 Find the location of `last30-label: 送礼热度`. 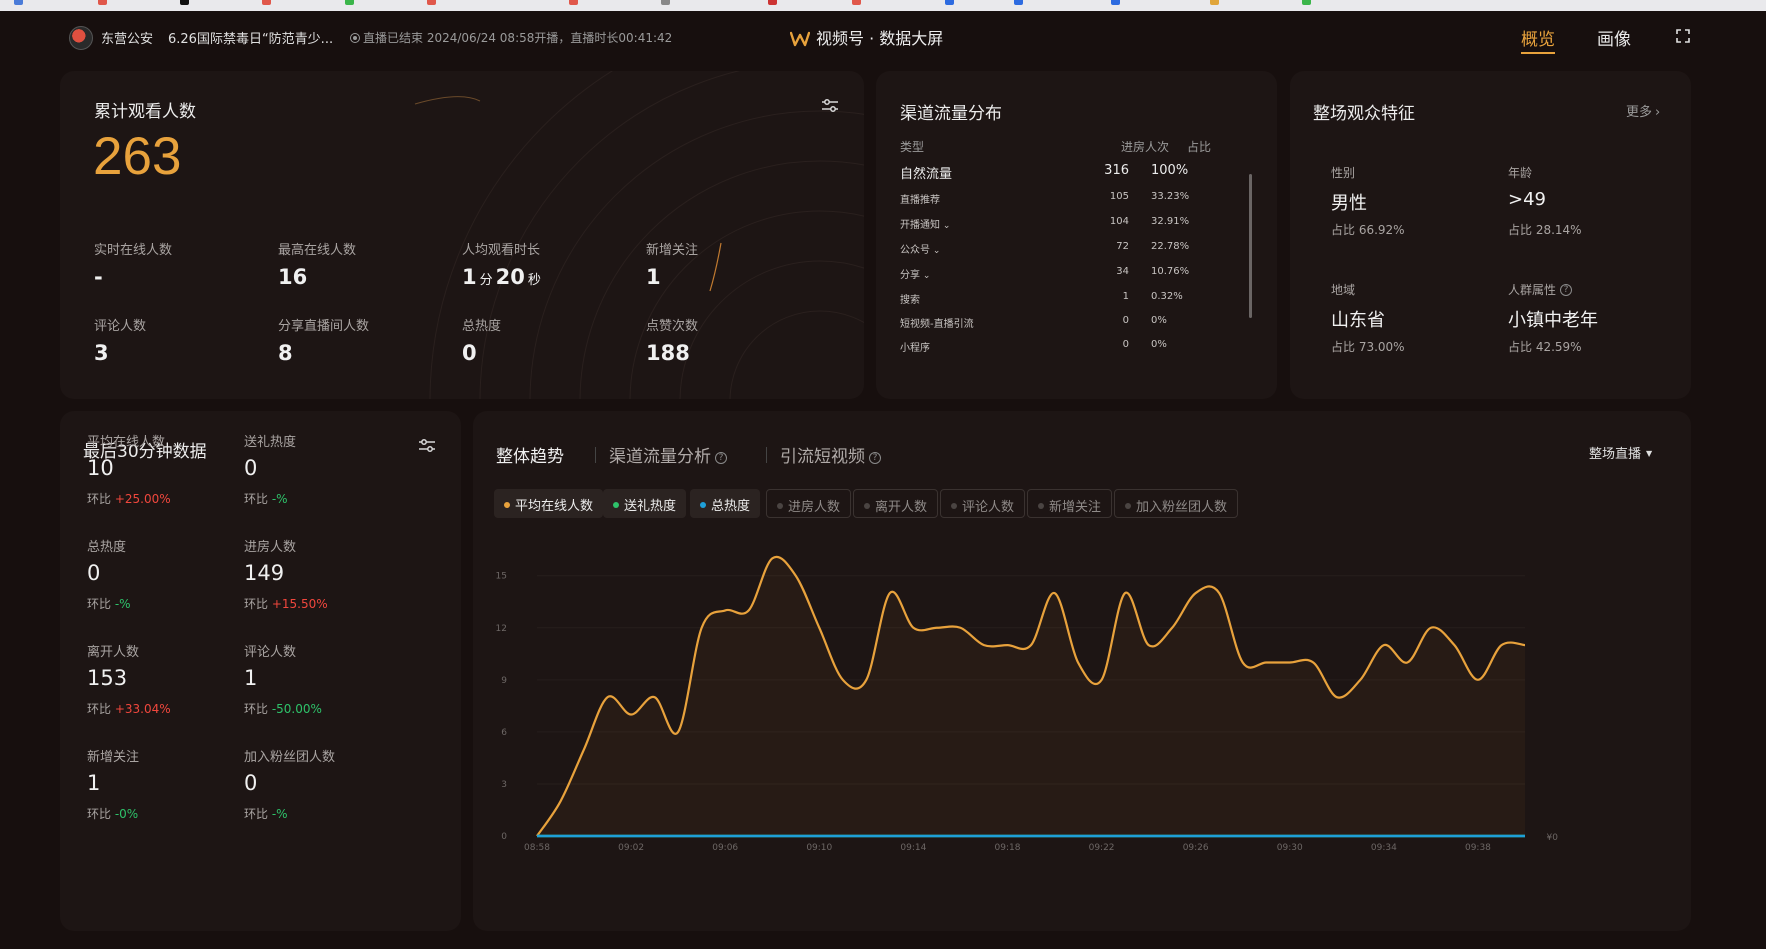

last30-label: 送礼热度 is located at coordinates (270, 442).